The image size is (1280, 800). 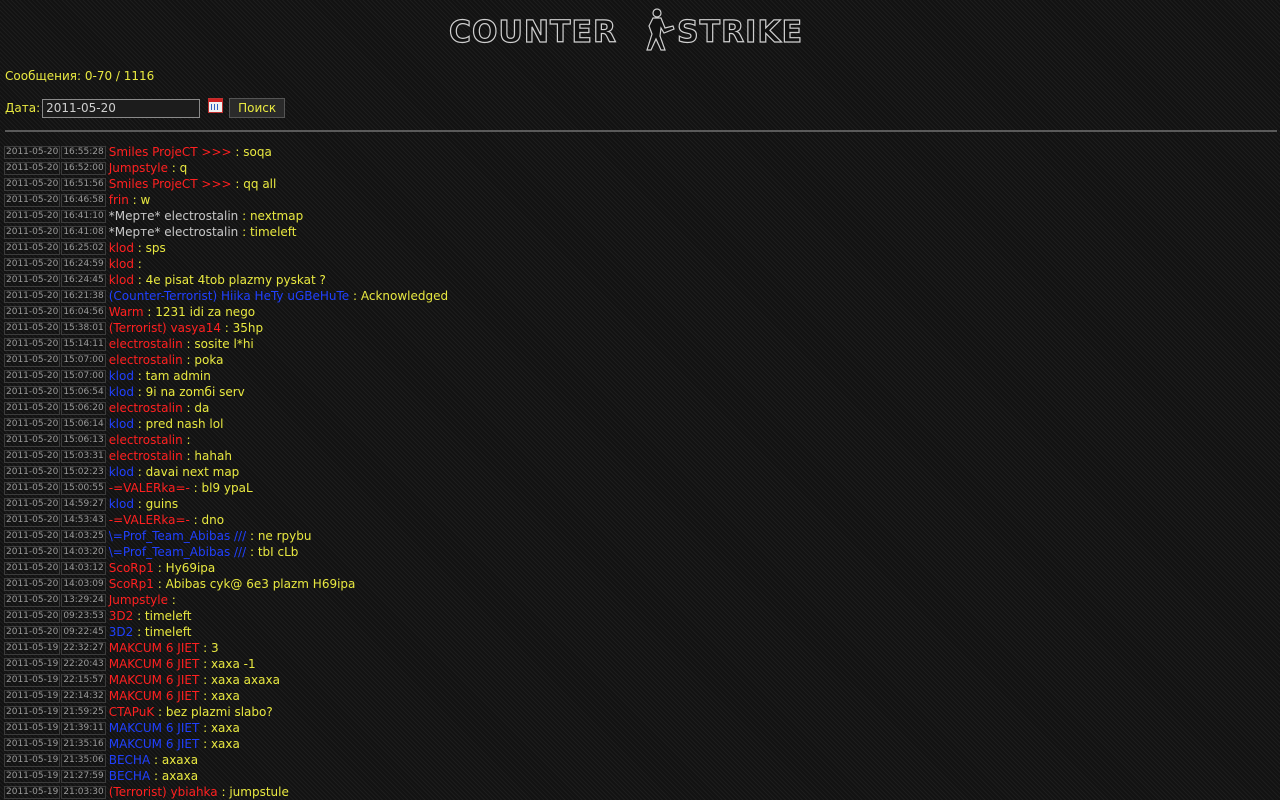 I want to click on message-text: timeleft, so click(x=168, y=632).